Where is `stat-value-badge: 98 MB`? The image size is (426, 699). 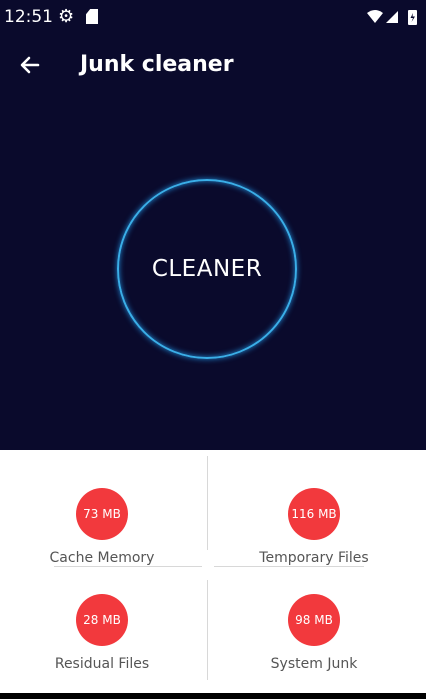
stat-value-badge: 98 MB is located at coordinates (314, 620).